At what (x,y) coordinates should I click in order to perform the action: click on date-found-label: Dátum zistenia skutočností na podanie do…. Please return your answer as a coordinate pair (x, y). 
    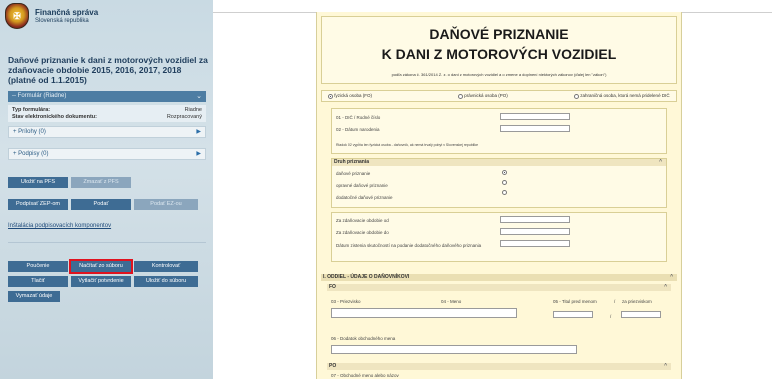
    Looking at the image, I should click on (409, 245).